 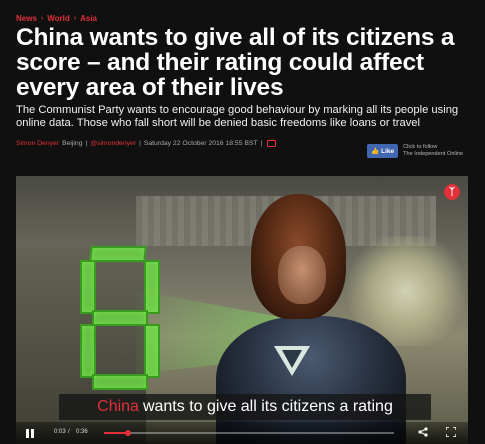 I want to click on independent-eagle-icon: ᛉ, so click(x=452, y=192).